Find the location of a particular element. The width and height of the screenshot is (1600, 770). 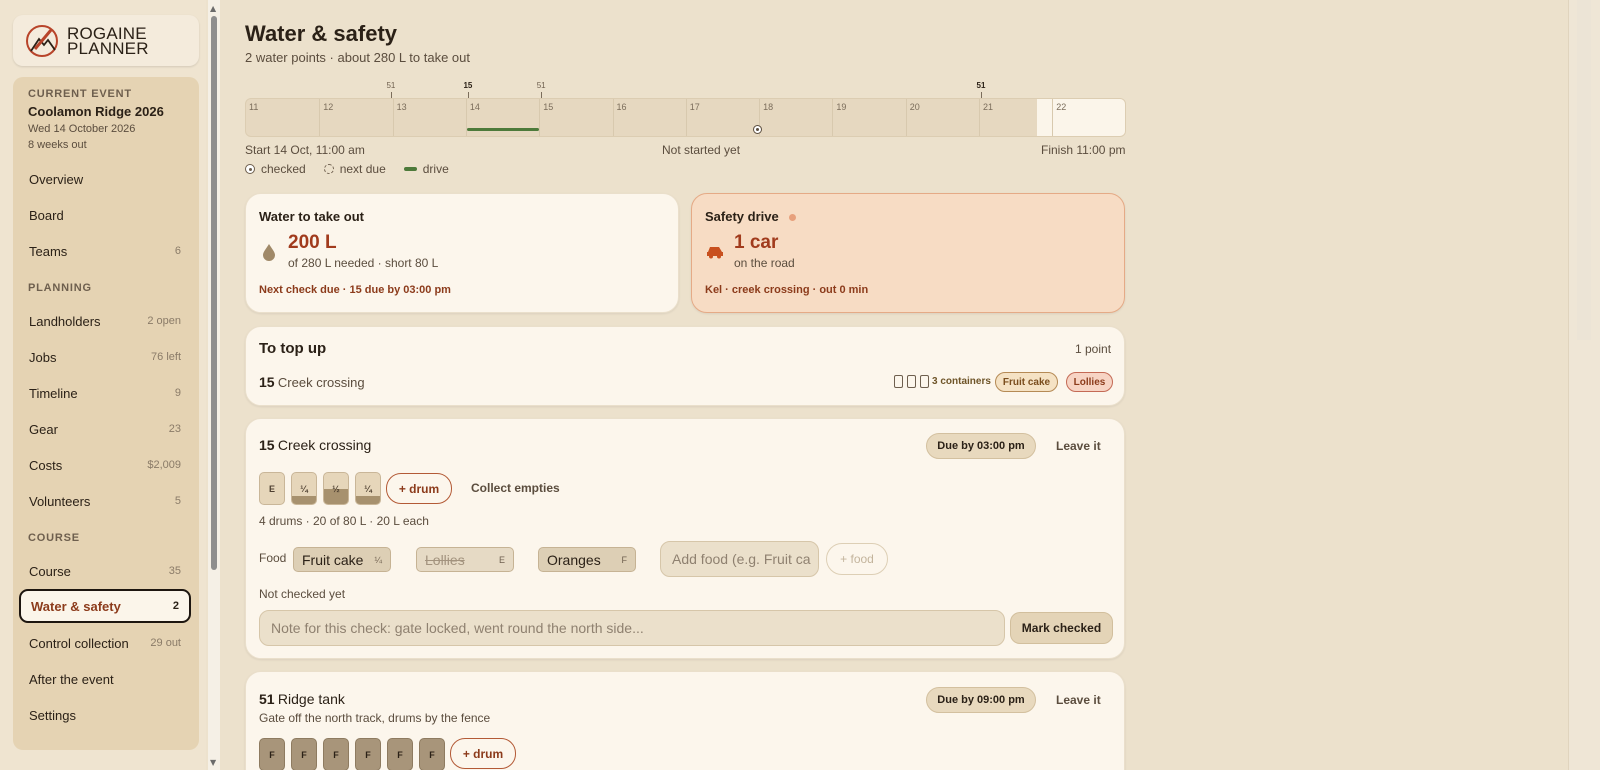

drum-fill is located at coordinates (368, 500).